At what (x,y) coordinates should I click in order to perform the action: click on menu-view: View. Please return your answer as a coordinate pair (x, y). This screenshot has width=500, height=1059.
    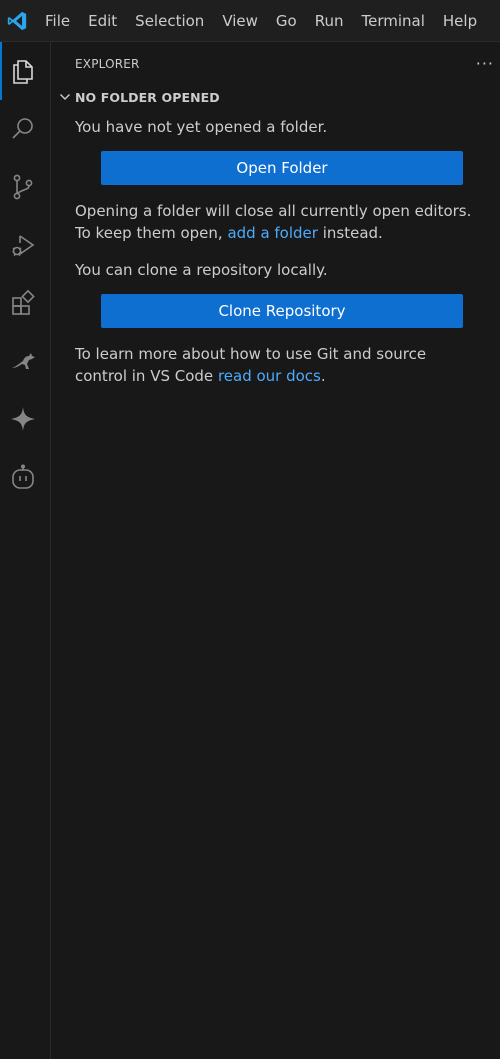
    Looking at the image, I should click on (240, 21).